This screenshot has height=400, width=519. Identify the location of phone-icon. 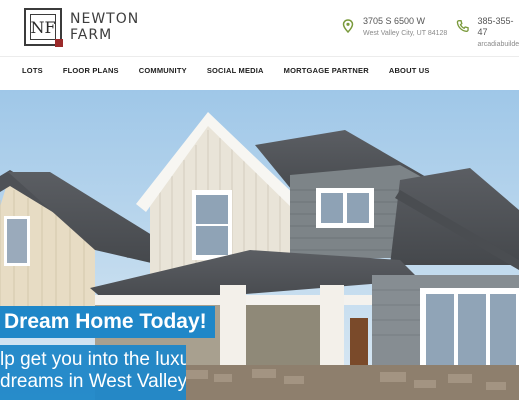
(462, 26).